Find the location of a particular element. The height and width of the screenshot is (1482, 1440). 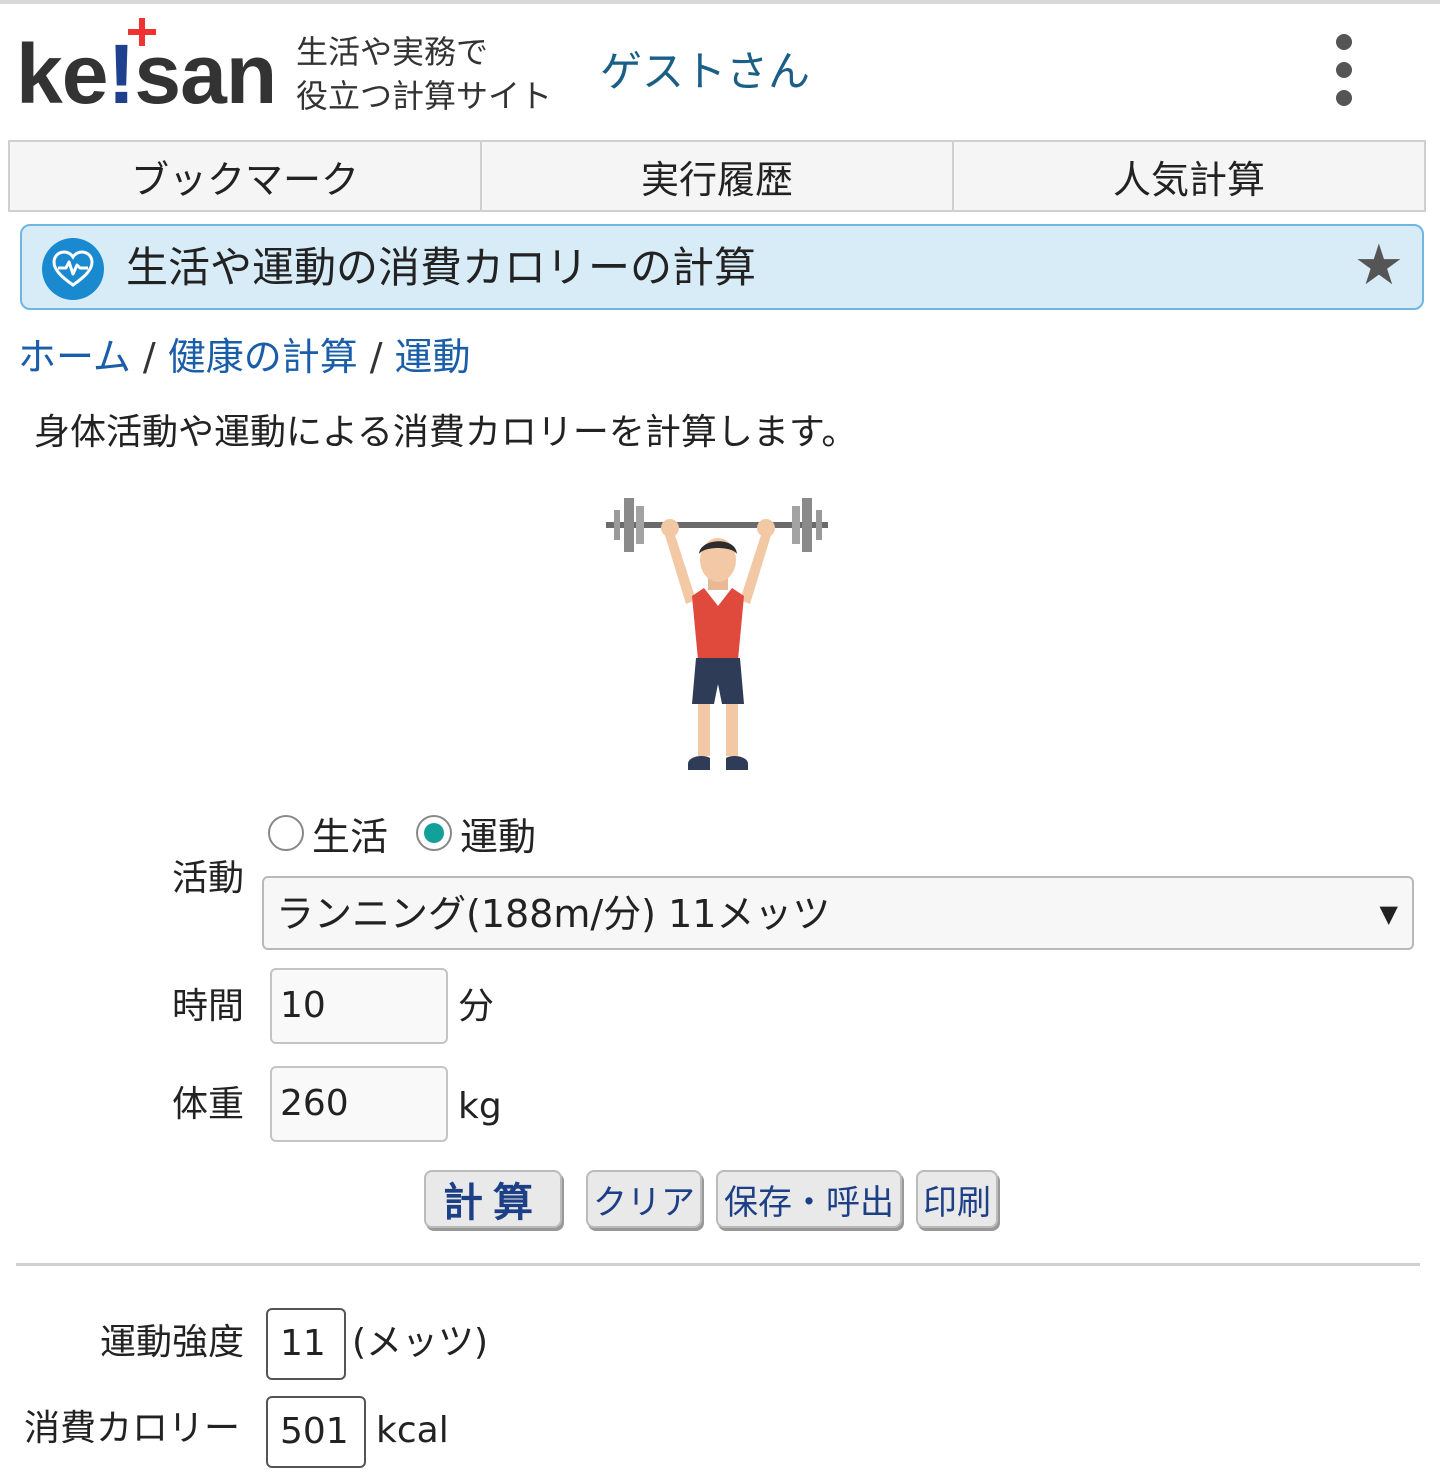

tab-bookmark: ブックマーク is located at coordinates (246, 176).